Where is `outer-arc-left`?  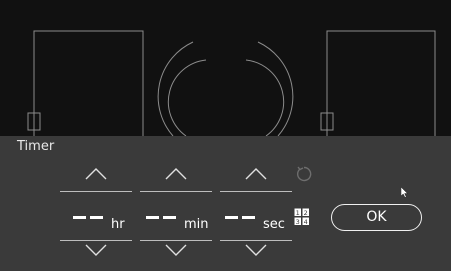 outer-arc-left is located at coordinates (175, 88).